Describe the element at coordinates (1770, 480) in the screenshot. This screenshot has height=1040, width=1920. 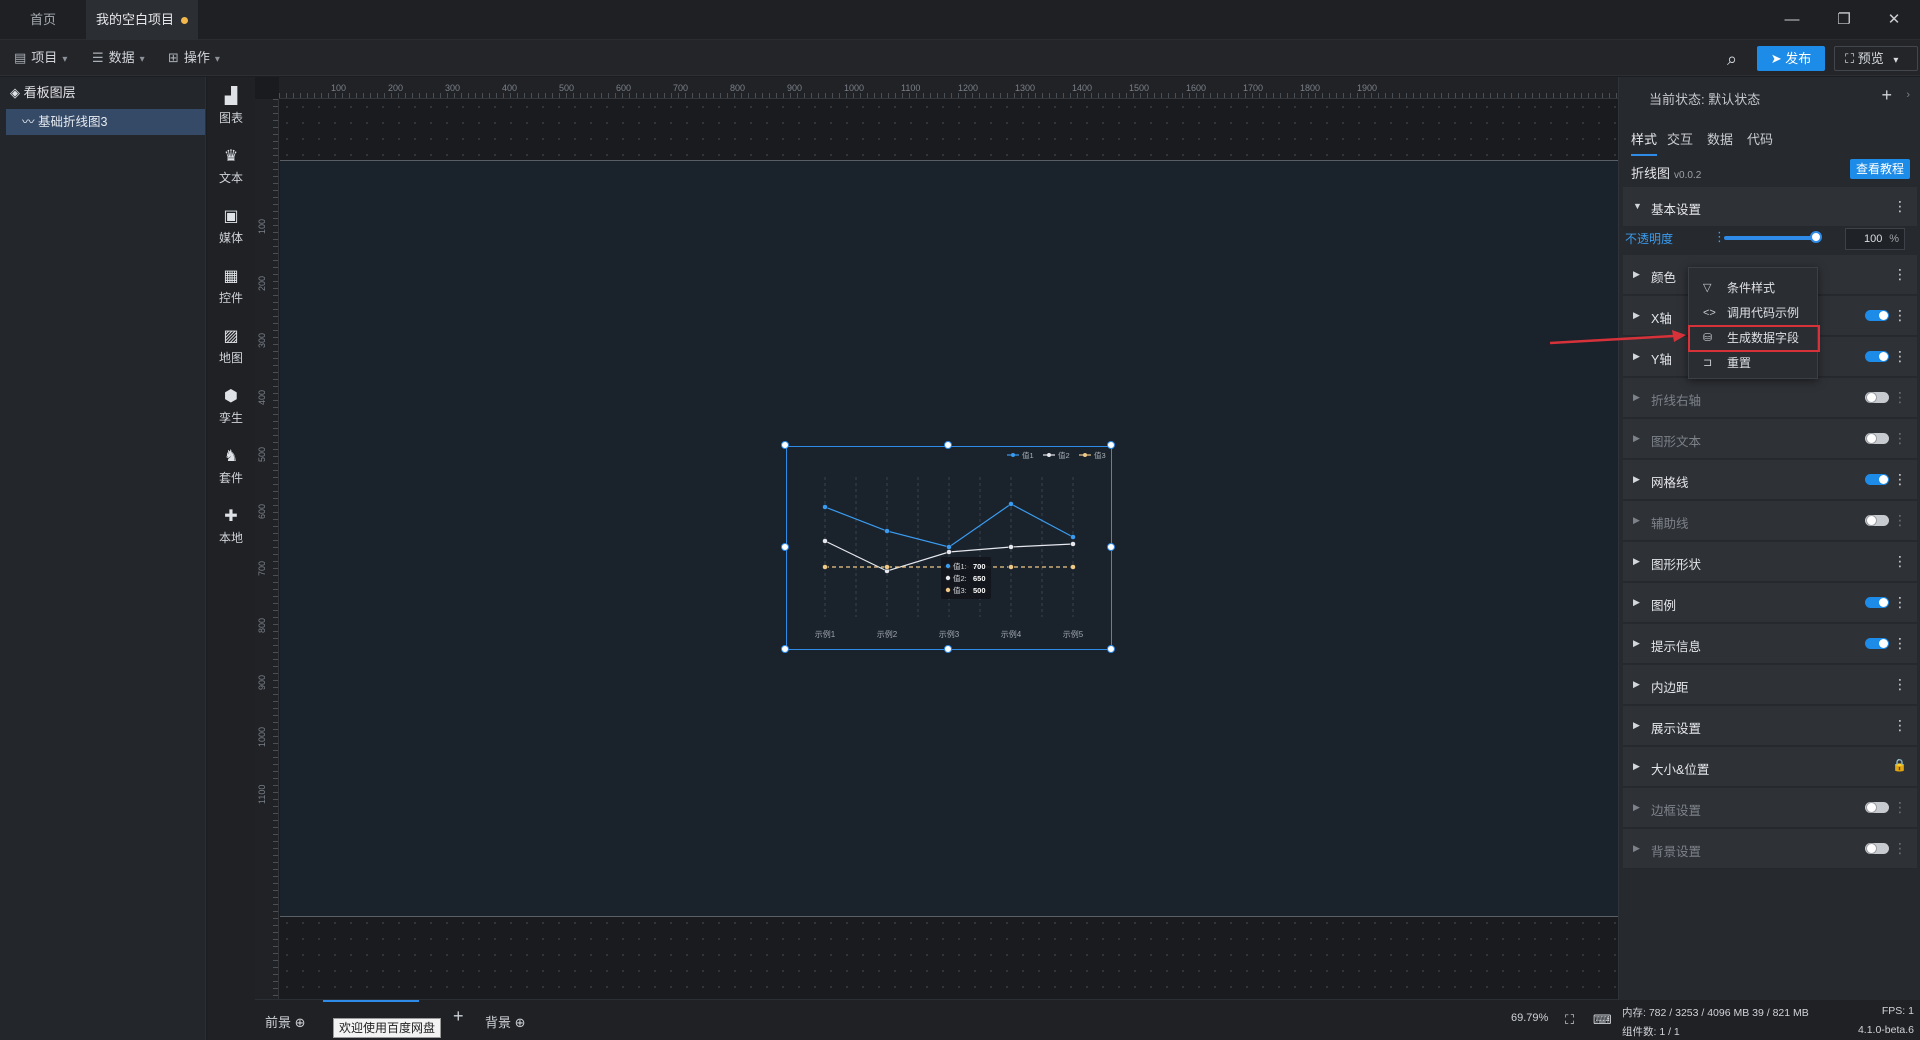
I see `section-item: ▶ 网格线 ⋮` at that location.